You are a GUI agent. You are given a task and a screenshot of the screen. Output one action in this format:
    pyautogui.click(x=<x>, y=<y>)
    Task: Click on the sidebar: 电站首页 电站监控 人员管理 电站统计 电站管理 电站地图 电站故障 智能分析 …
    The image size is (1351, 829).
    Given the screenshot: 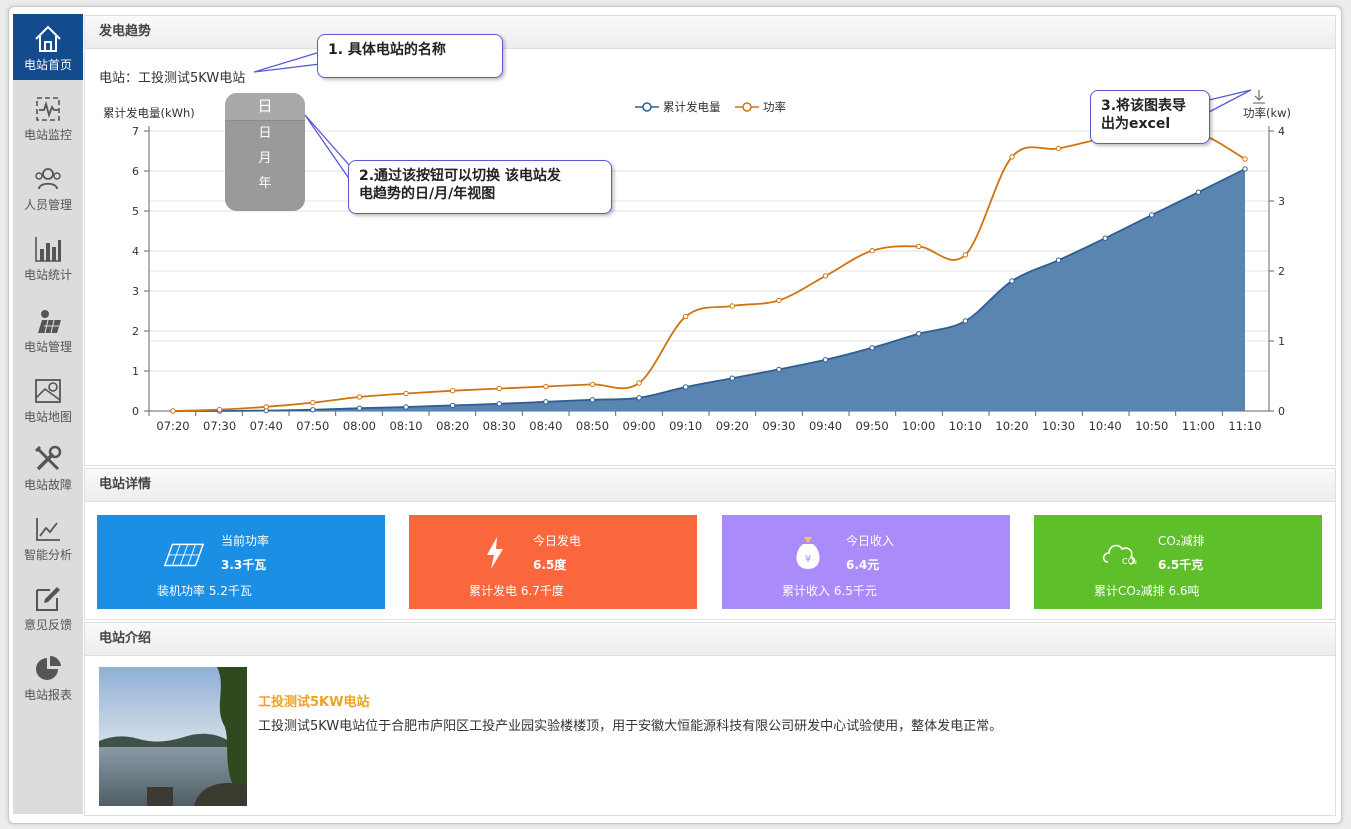 What is the action you would take?
    pyautogui.click(x=48, y=414)
    